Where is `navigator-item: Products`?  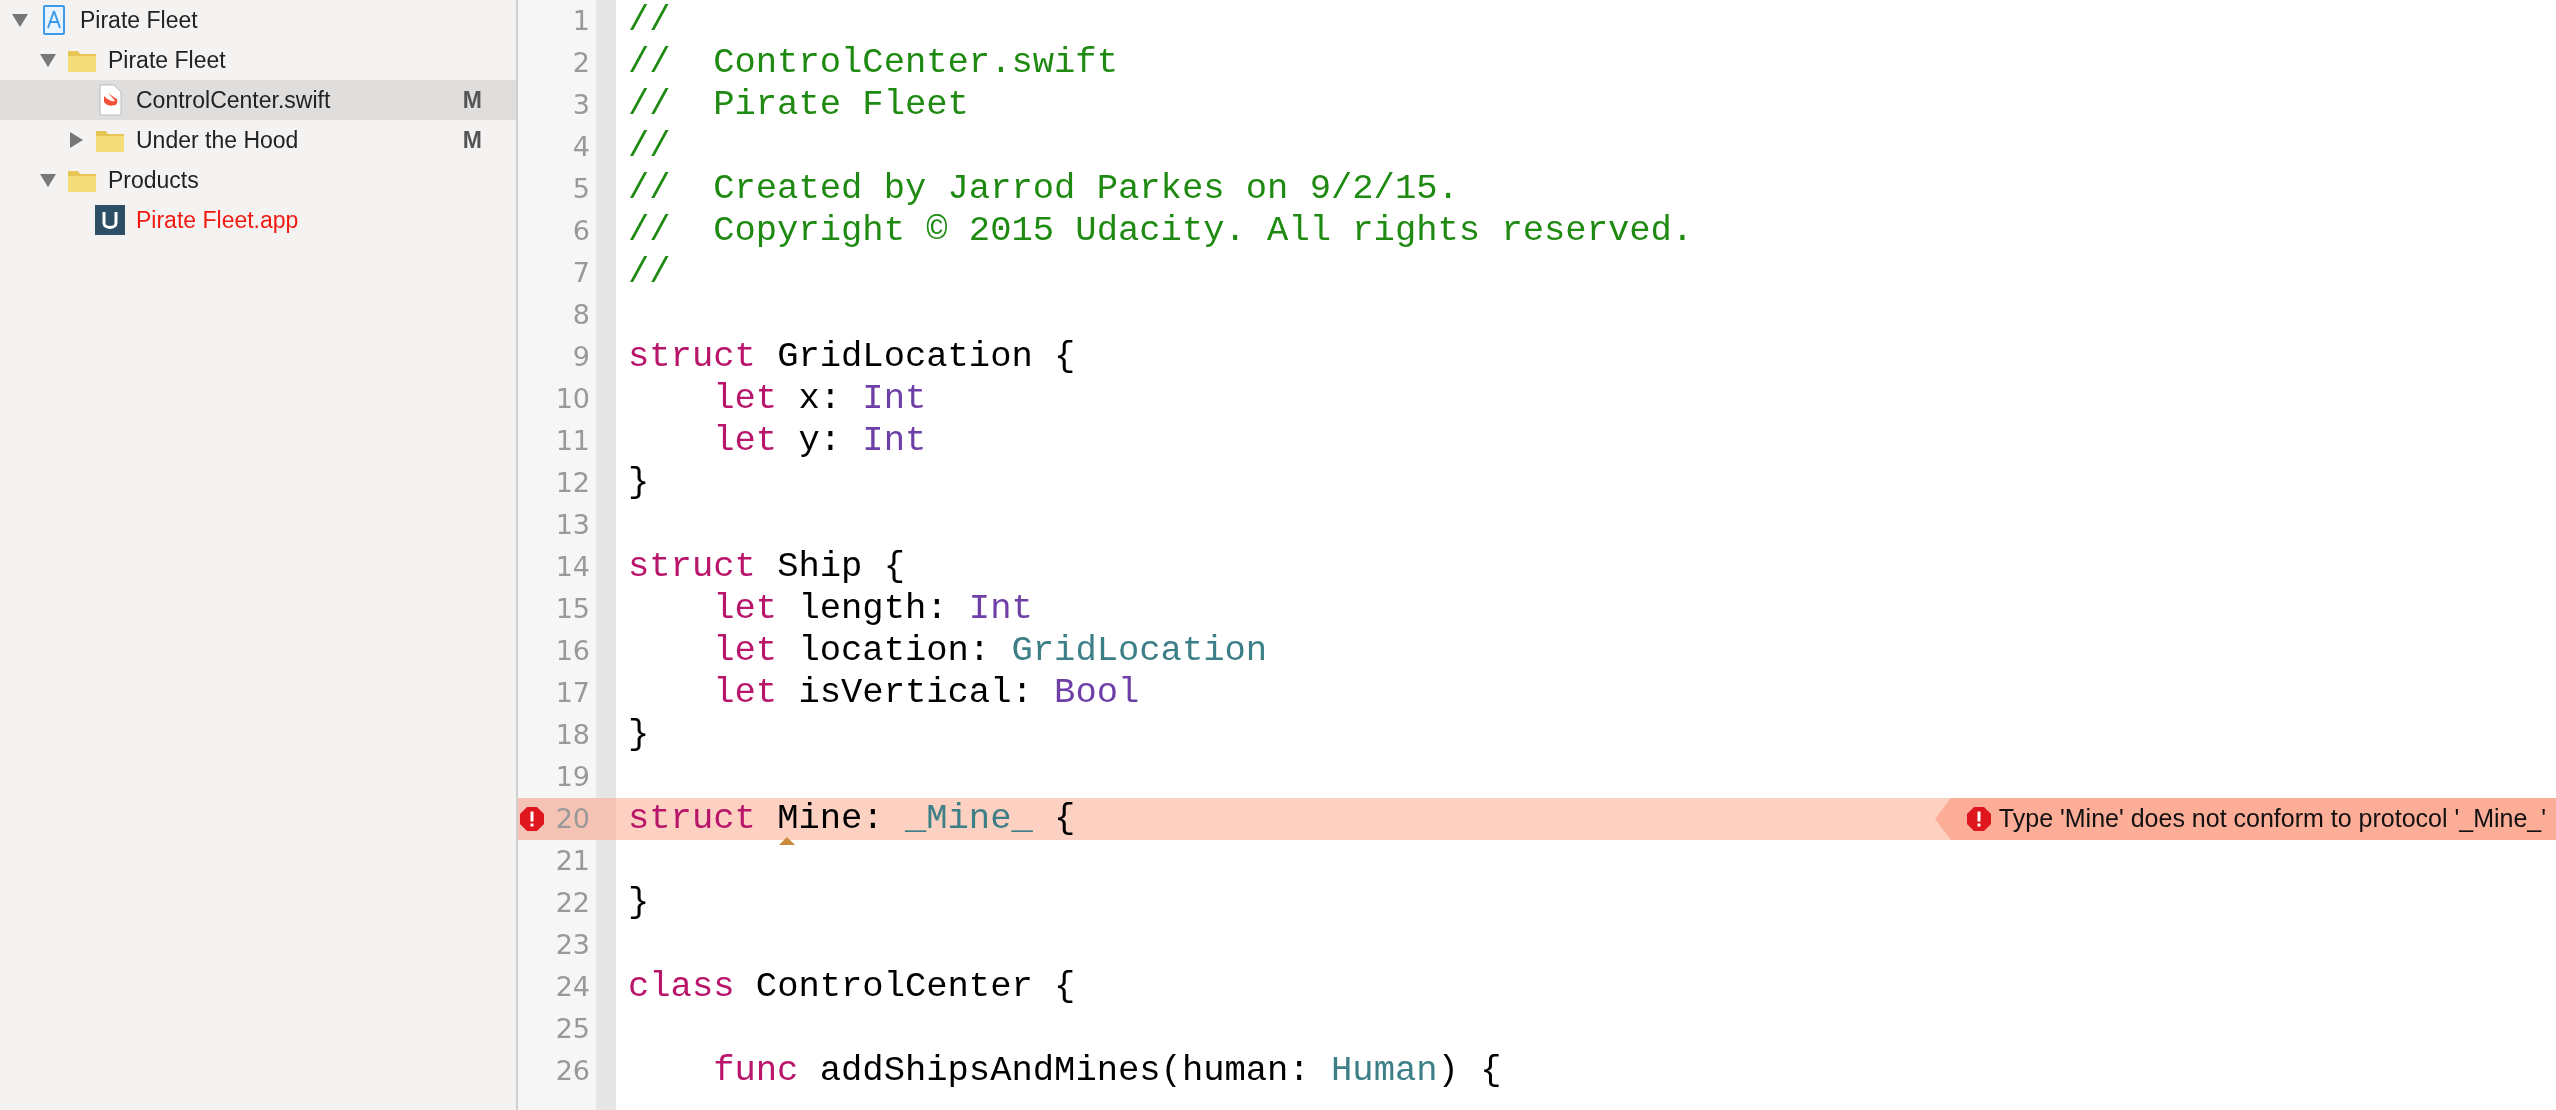 navigator-item: Products is located at coordinates (258, 180).